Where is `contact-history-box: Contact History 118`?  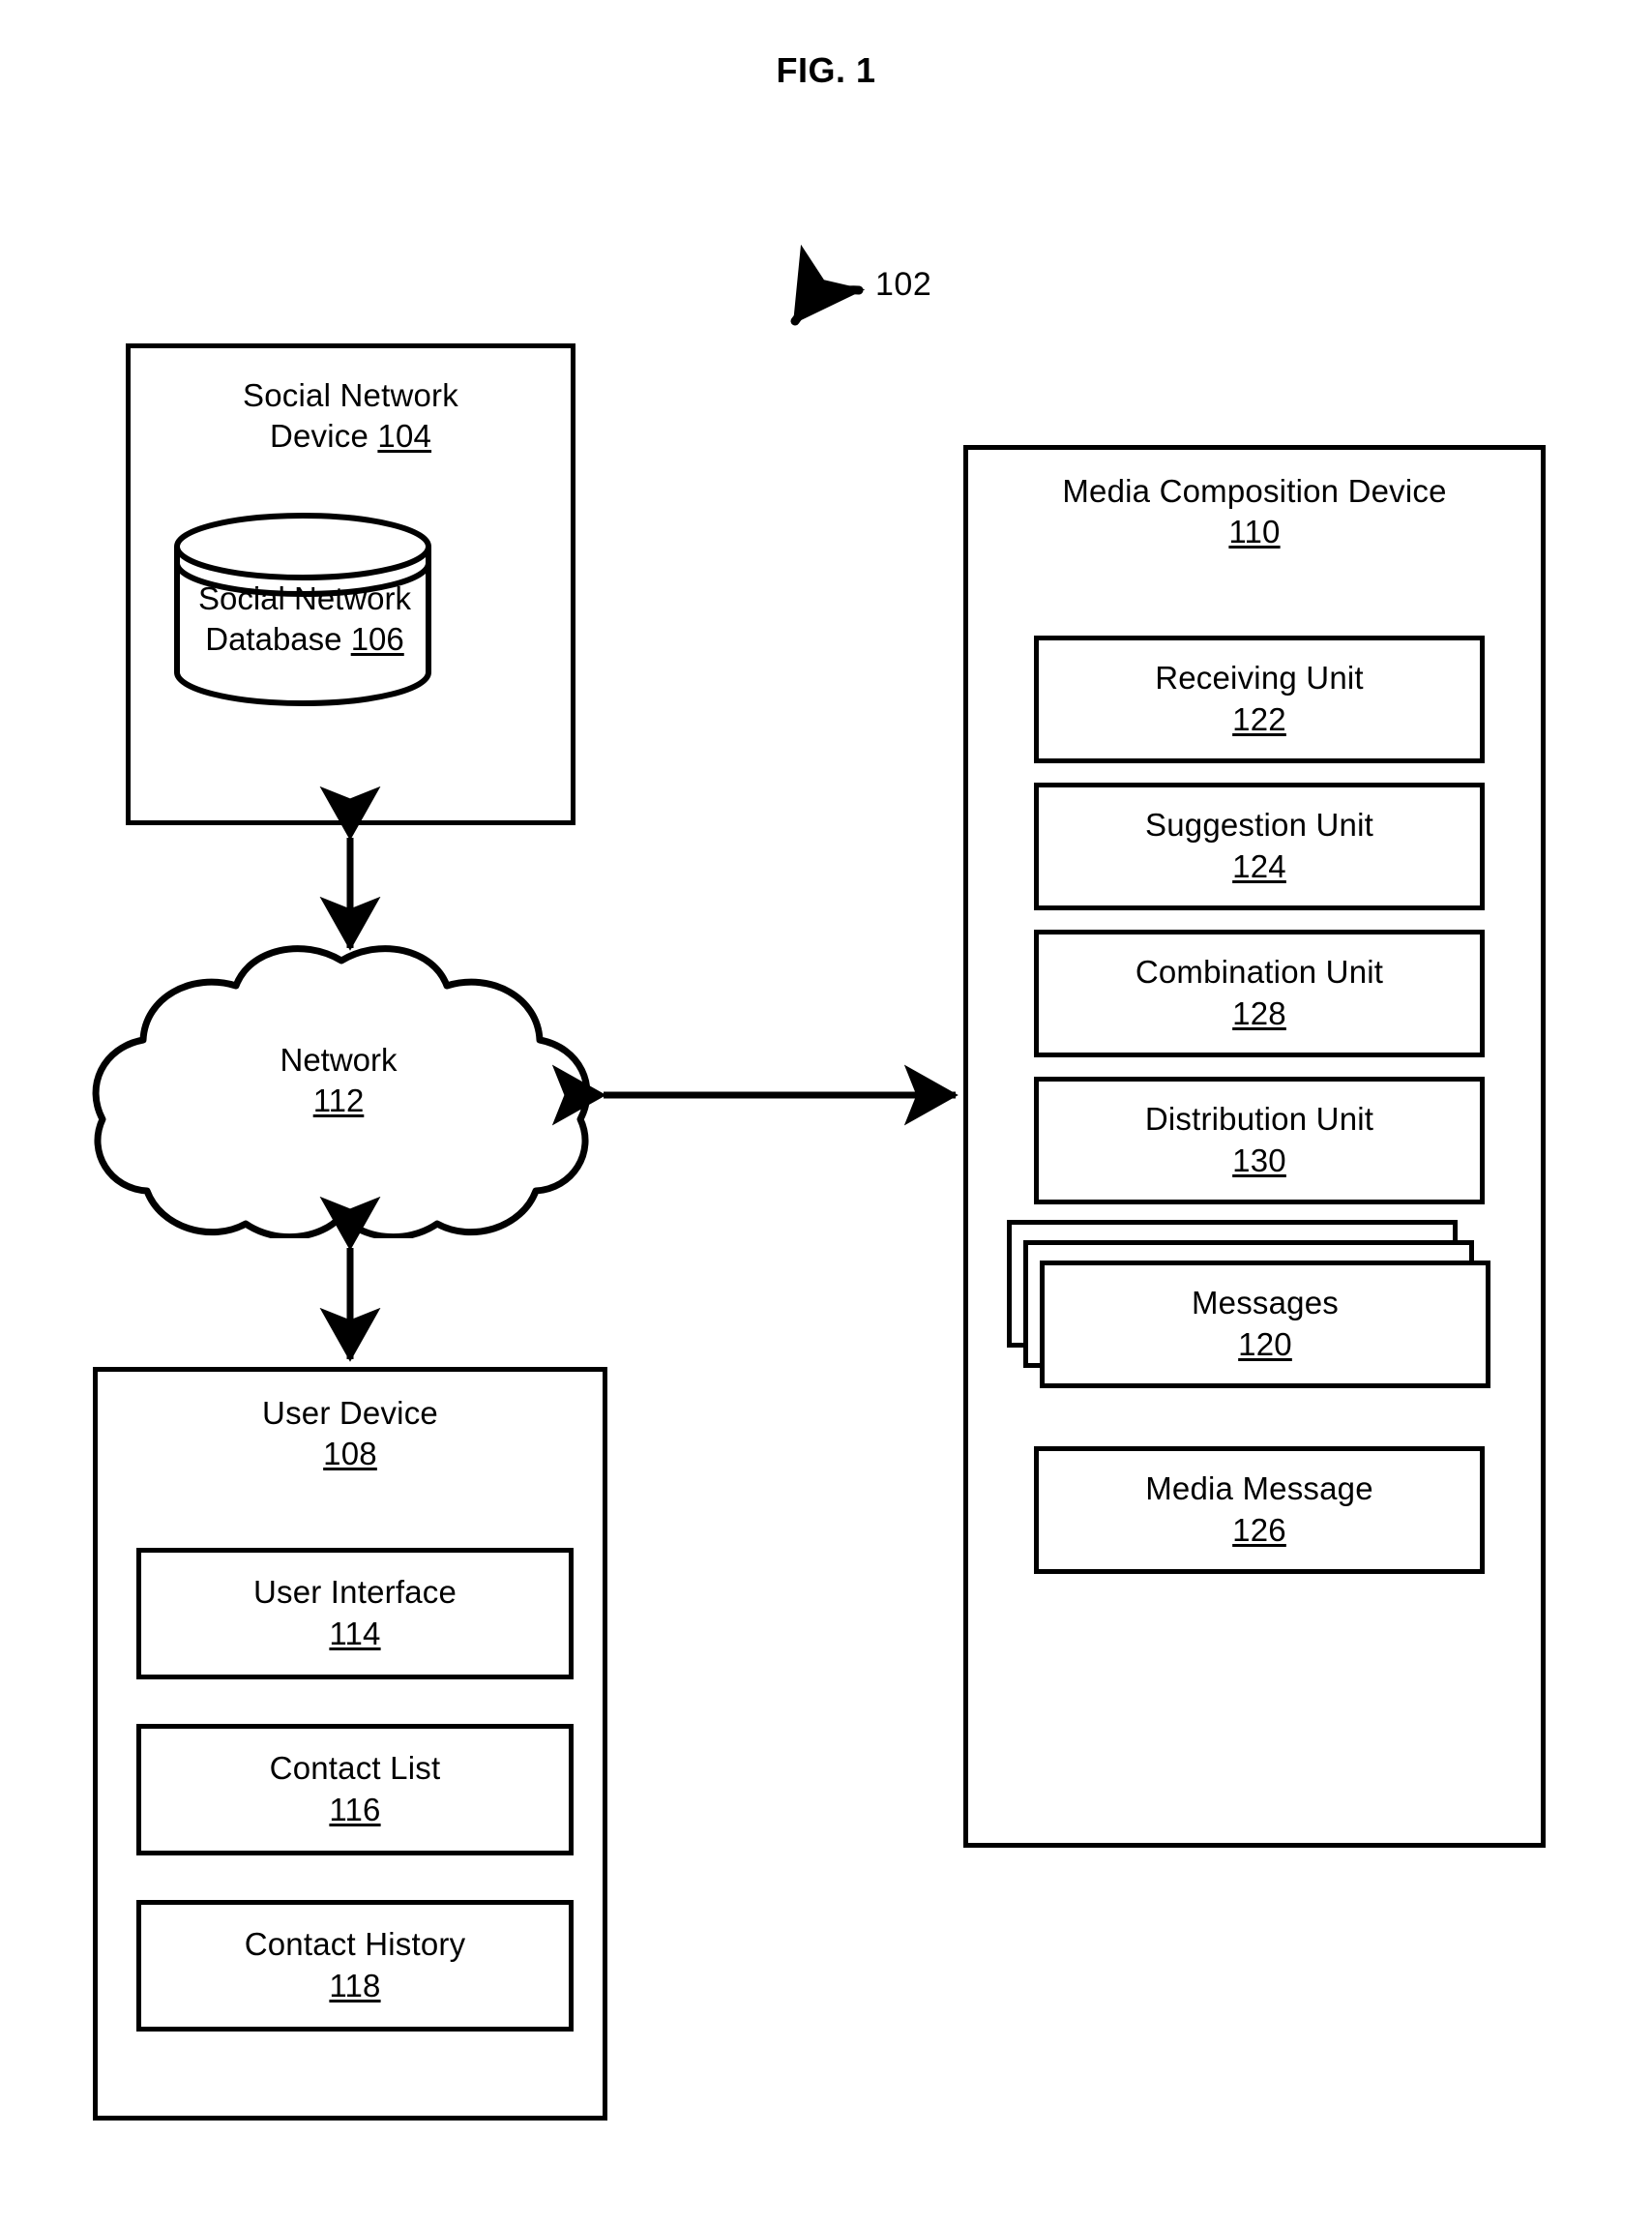 contact-history-box: Contact History 118 is located at coordinates (355, 1966).